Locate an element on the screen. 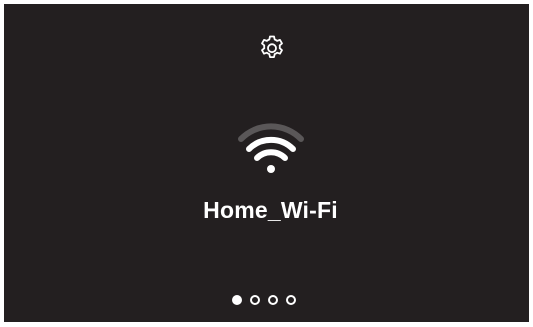 The height and width of the screenshot is (327, 533). gear-icon is located at coordinates (272, 48).